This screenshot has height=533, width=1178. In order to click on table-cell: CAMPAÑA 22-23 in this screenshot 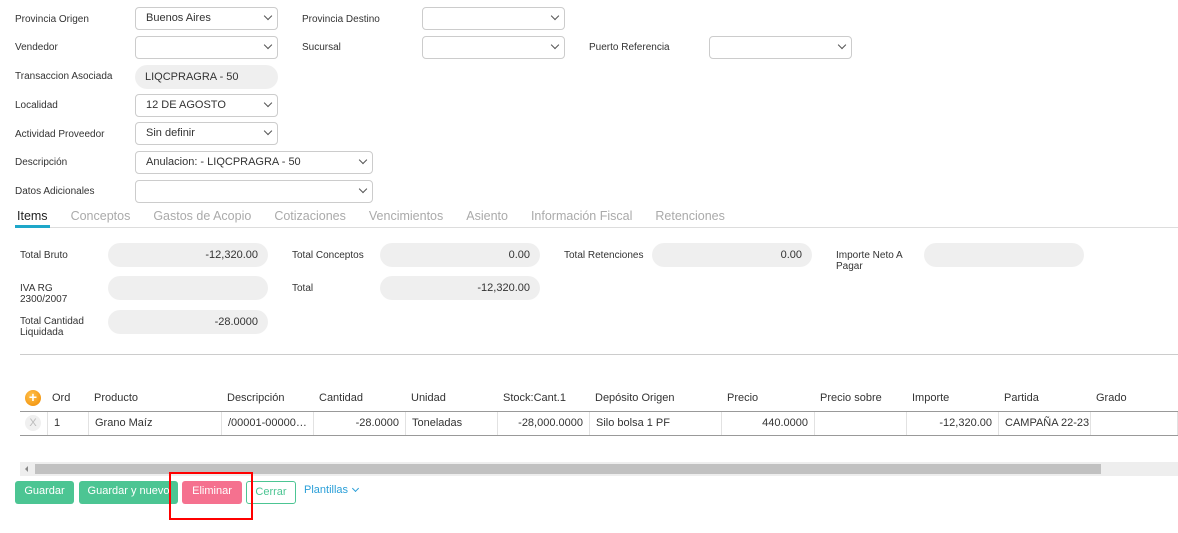, I will do `click(1045, 423)`.